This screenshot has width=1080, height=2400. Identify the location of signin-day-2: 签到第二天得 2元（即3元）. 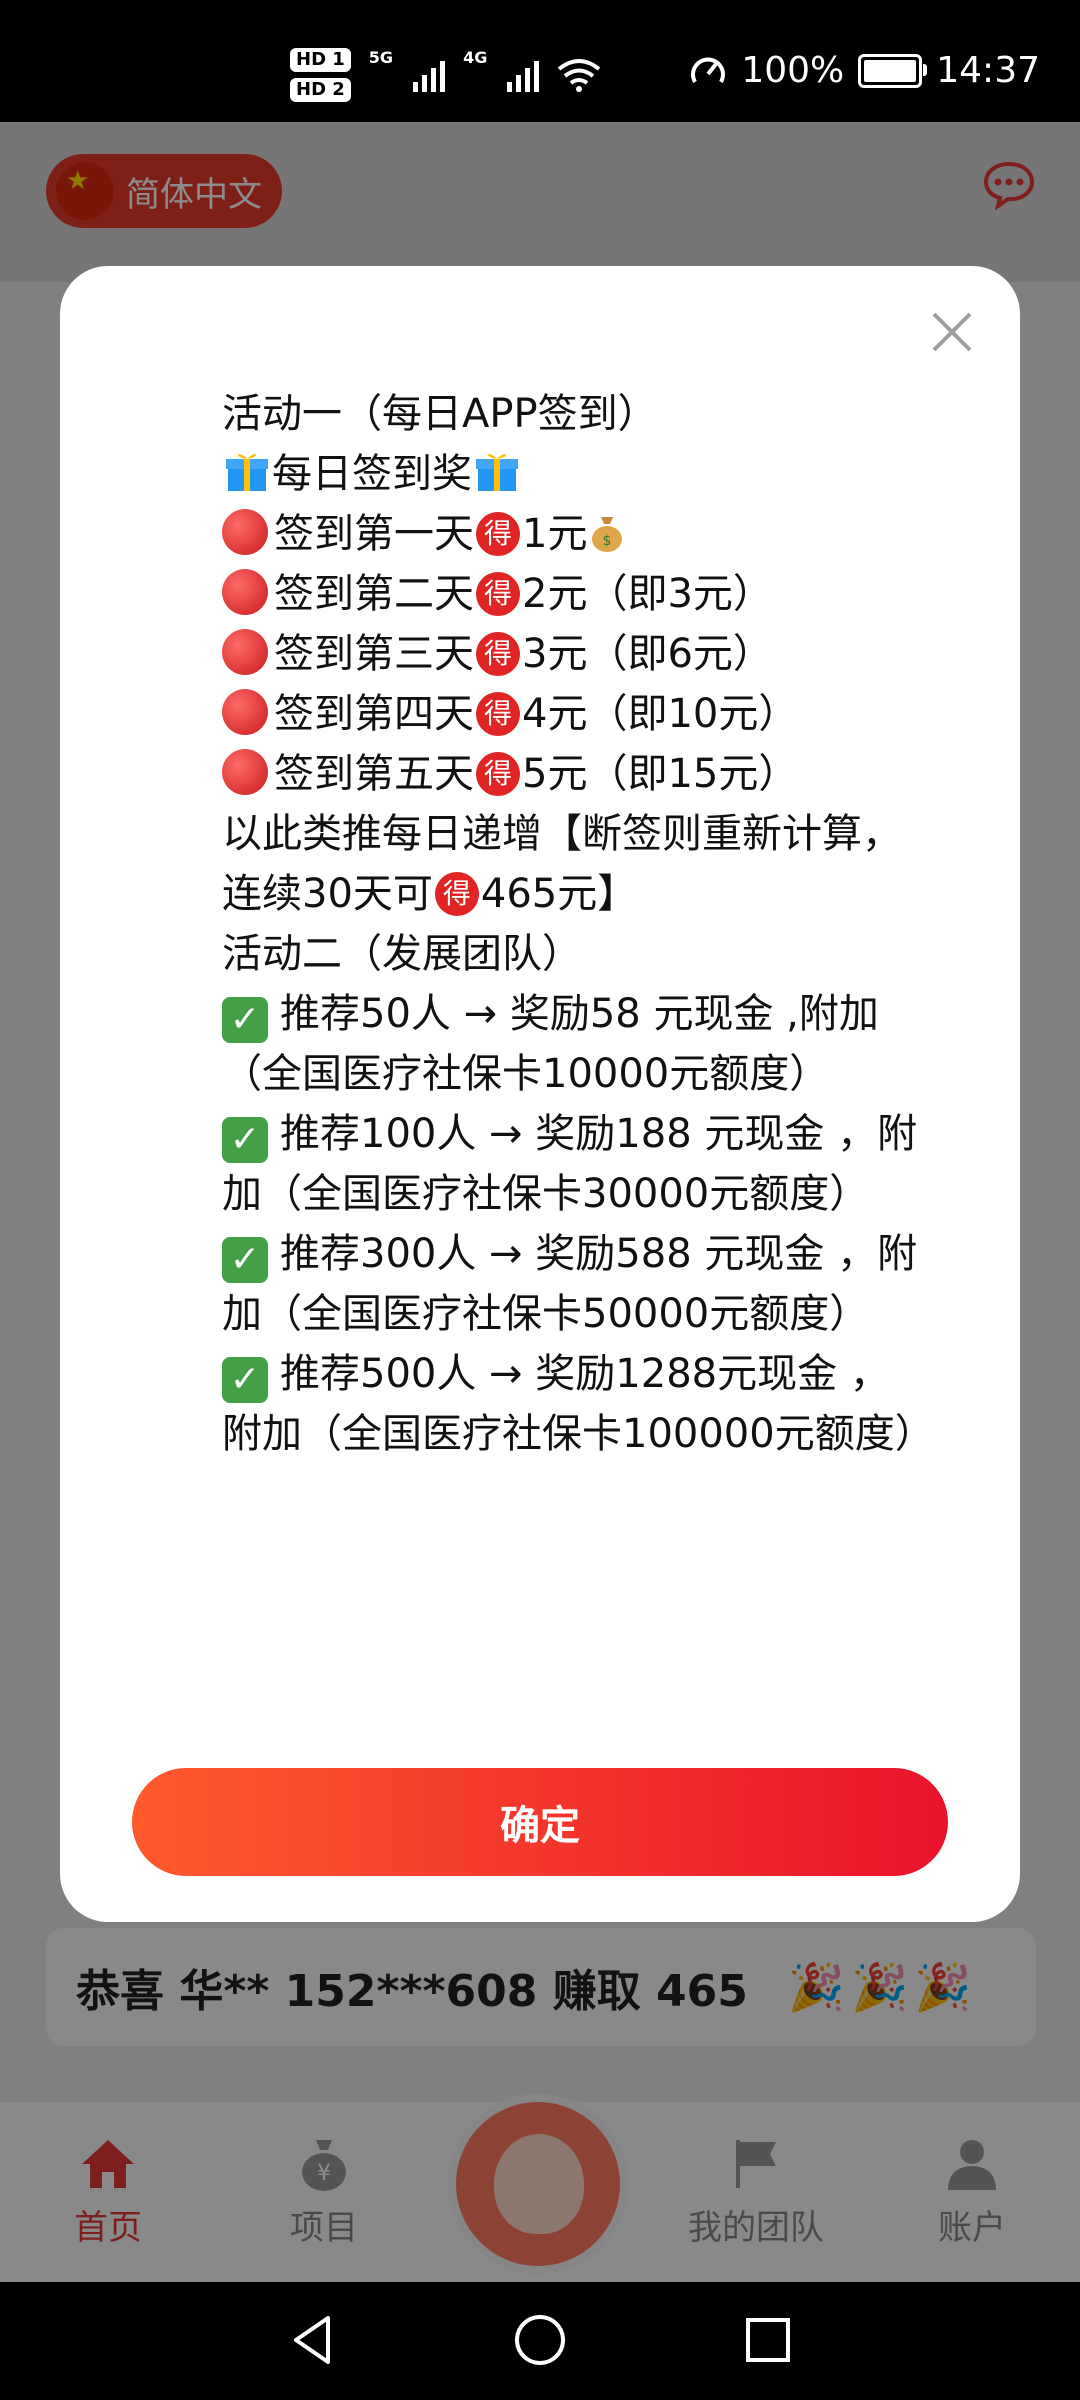
(572, 594).